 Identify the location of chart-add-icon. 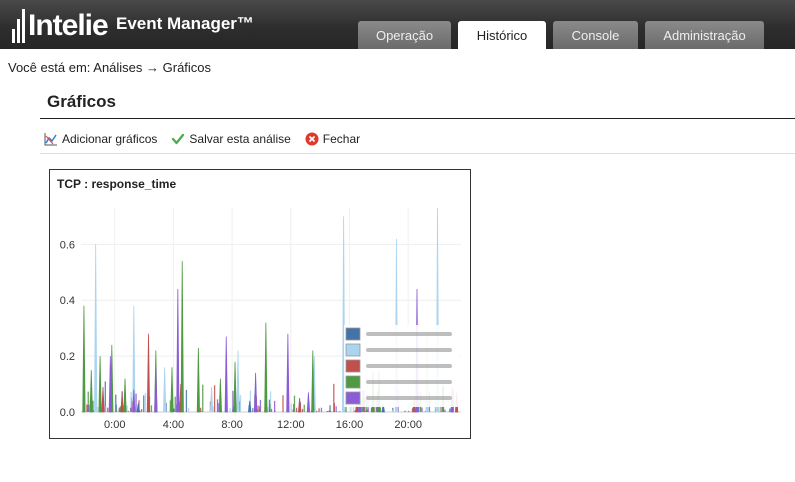
(50, 139).